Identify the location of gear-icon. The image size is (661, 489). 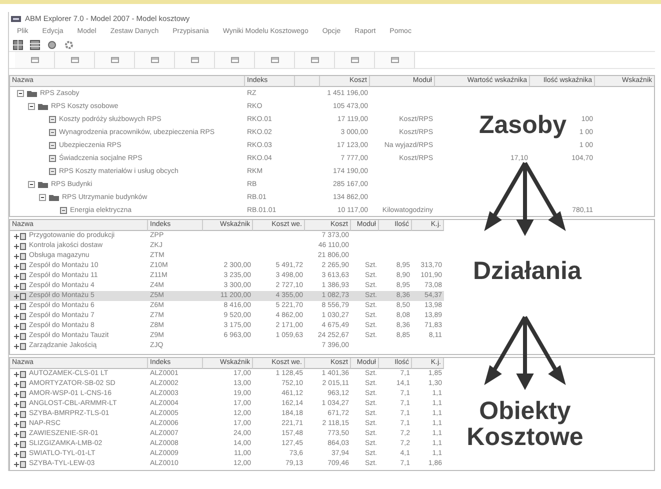
(69, 45).